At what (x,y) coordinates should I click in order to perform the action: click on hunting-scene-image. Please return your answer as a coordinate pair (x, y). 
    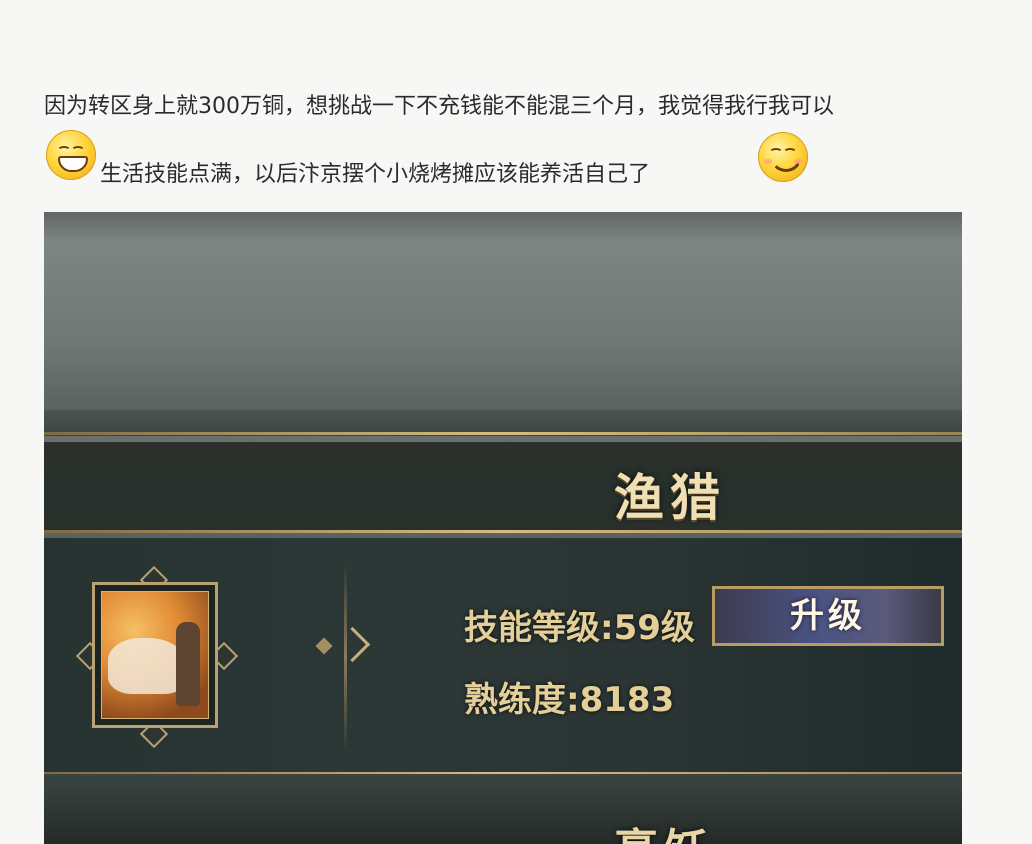
    Looking at the image, I should click on (155, 655).